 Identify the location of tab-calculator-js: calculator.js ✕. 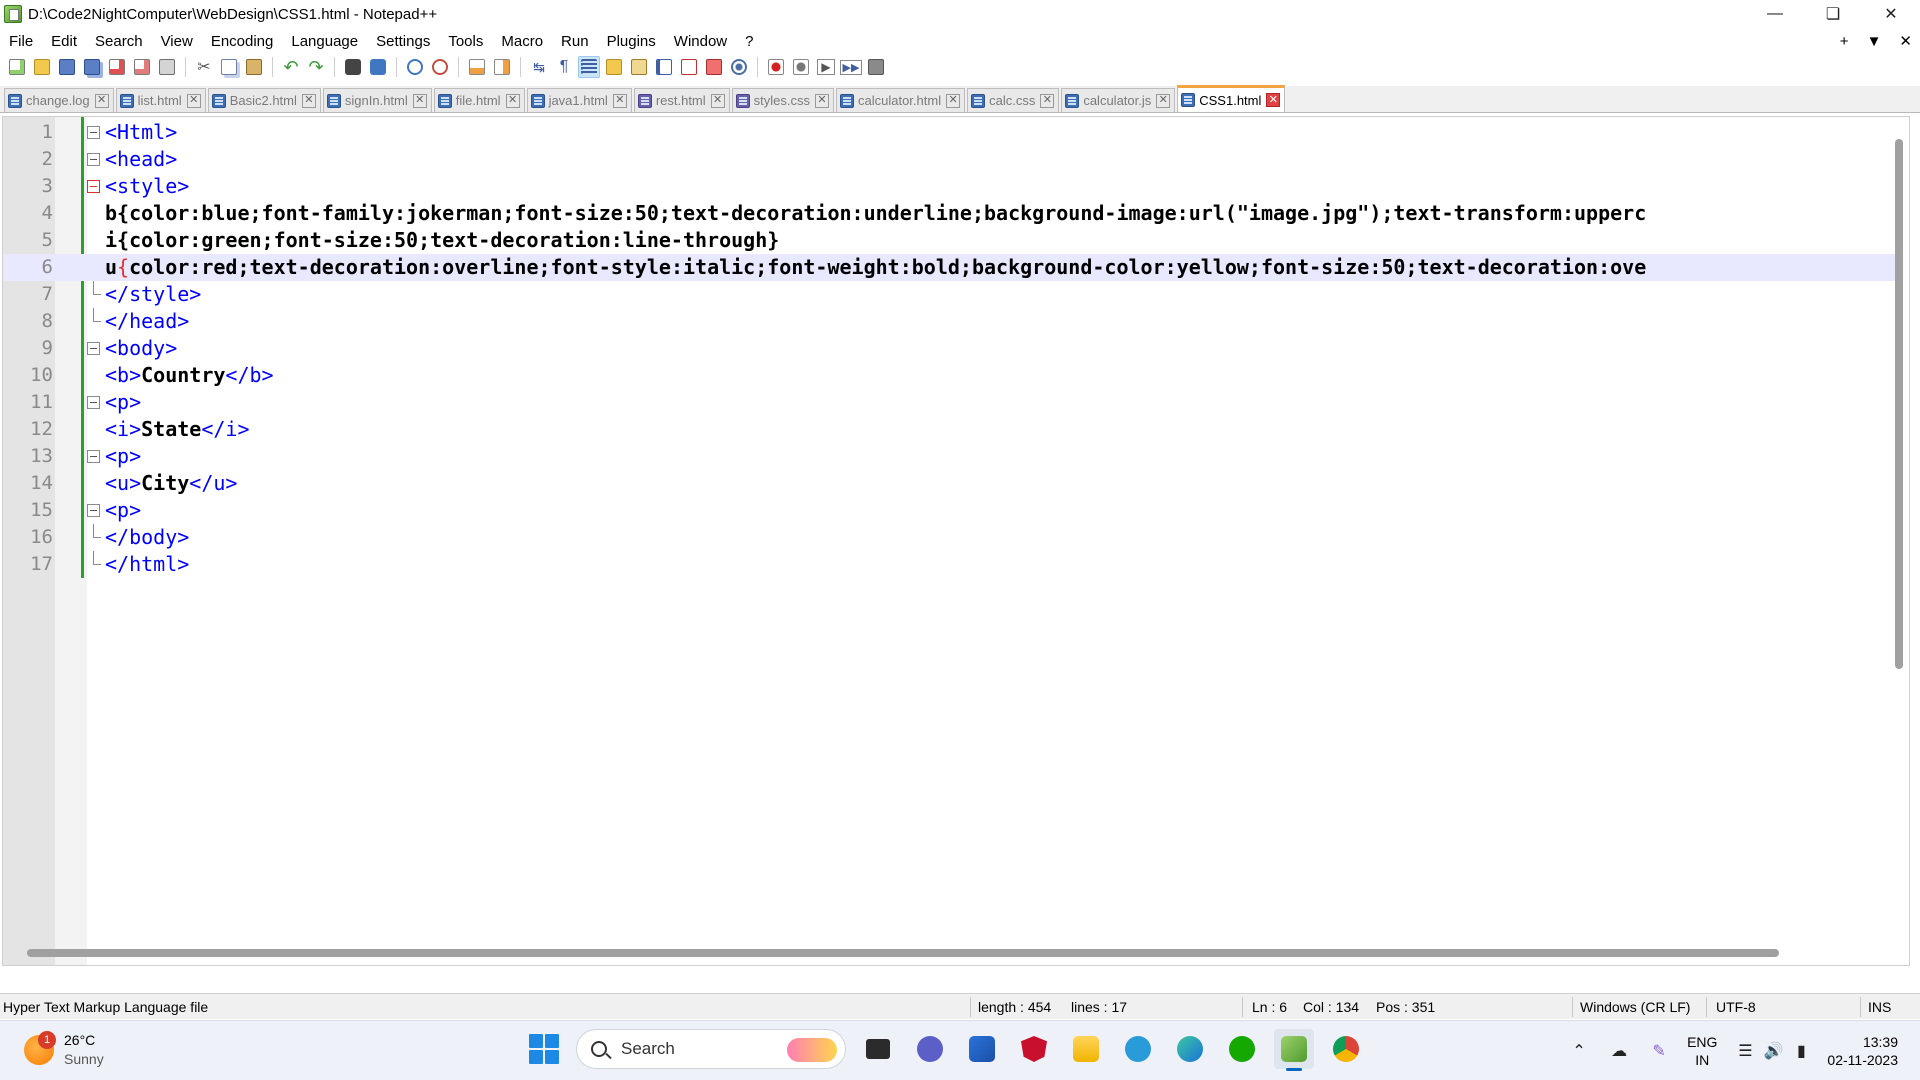
(1118, 100).